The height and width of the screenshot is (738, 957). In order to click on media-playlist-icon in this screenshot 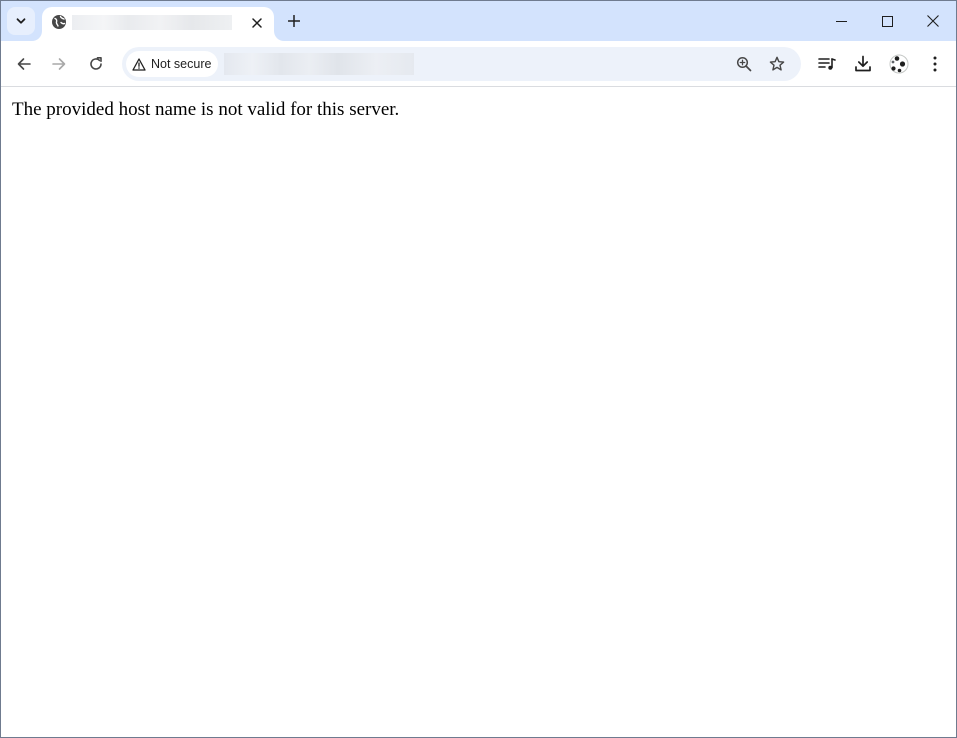, I will do `click(827, 64)`.